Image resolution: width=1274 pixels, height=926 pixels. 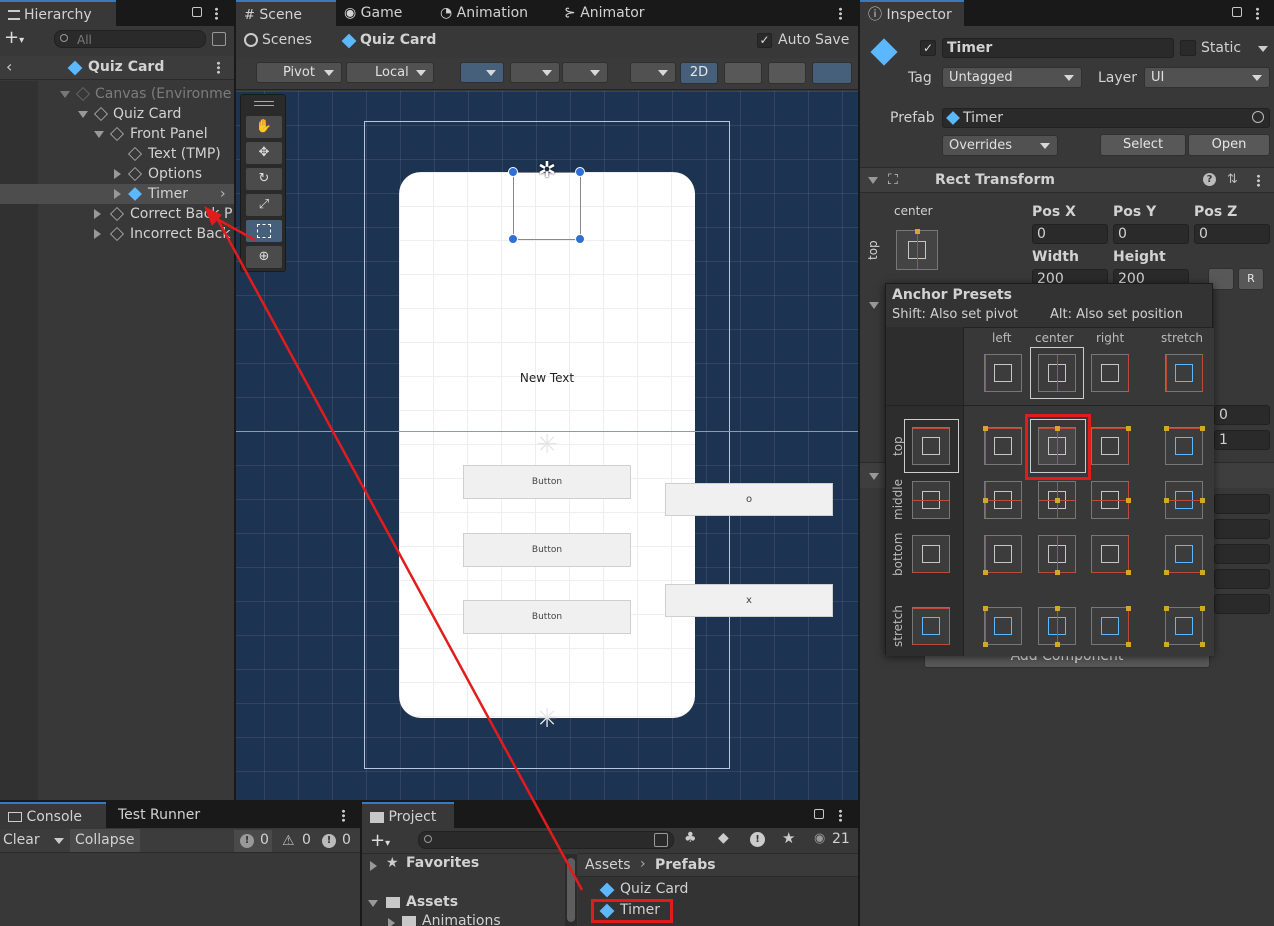 What do you see at coordinates (931, 554) in the screenshot?
I see `preset-row-bottom` at bounding box center [931, 554].